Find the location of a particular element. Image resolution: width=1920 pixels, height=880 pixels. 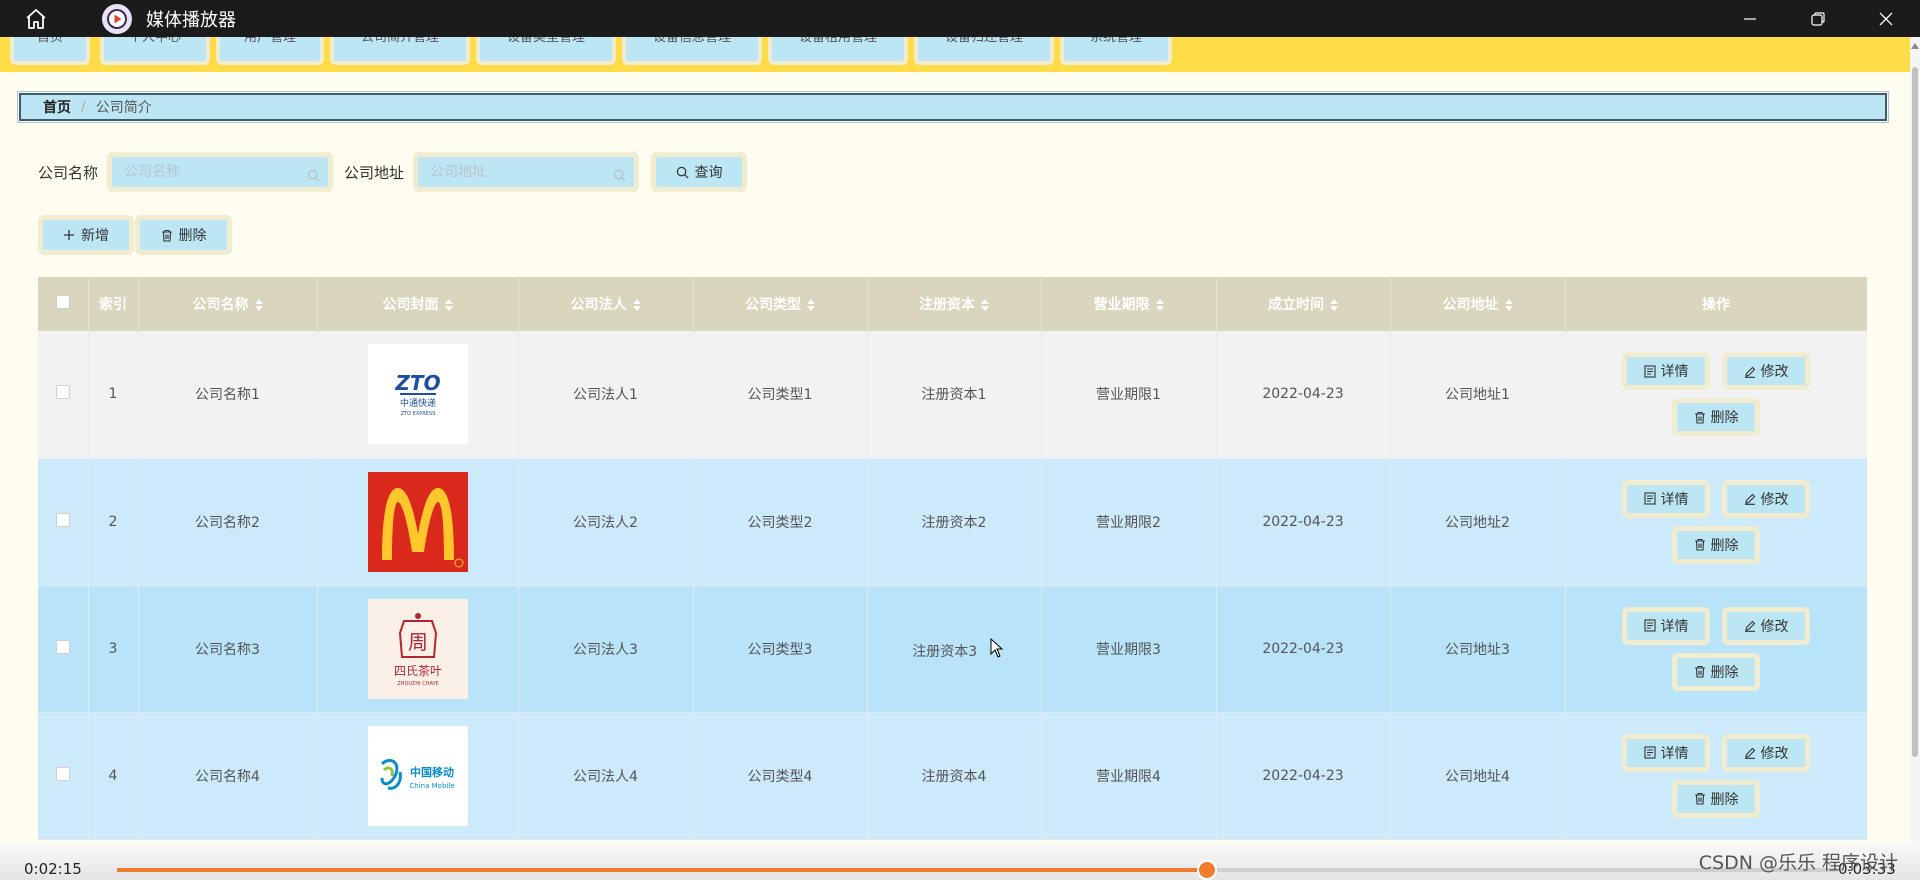

company-cover-image: 周 四氏茶叶 ZHOUZHI CHAYE is located at coordinates (417, 648).